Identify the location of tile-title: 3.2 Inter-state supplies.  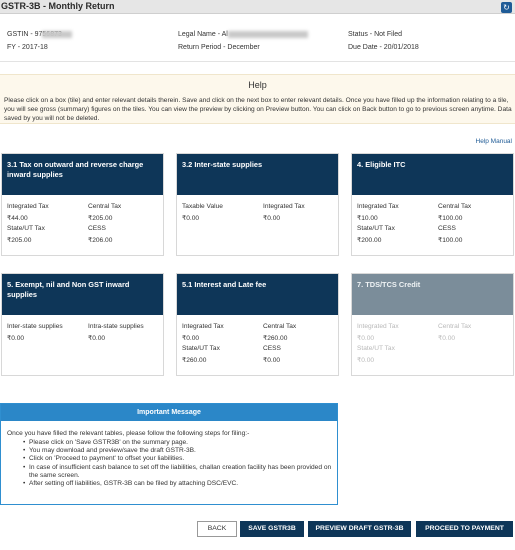
(257, 174).